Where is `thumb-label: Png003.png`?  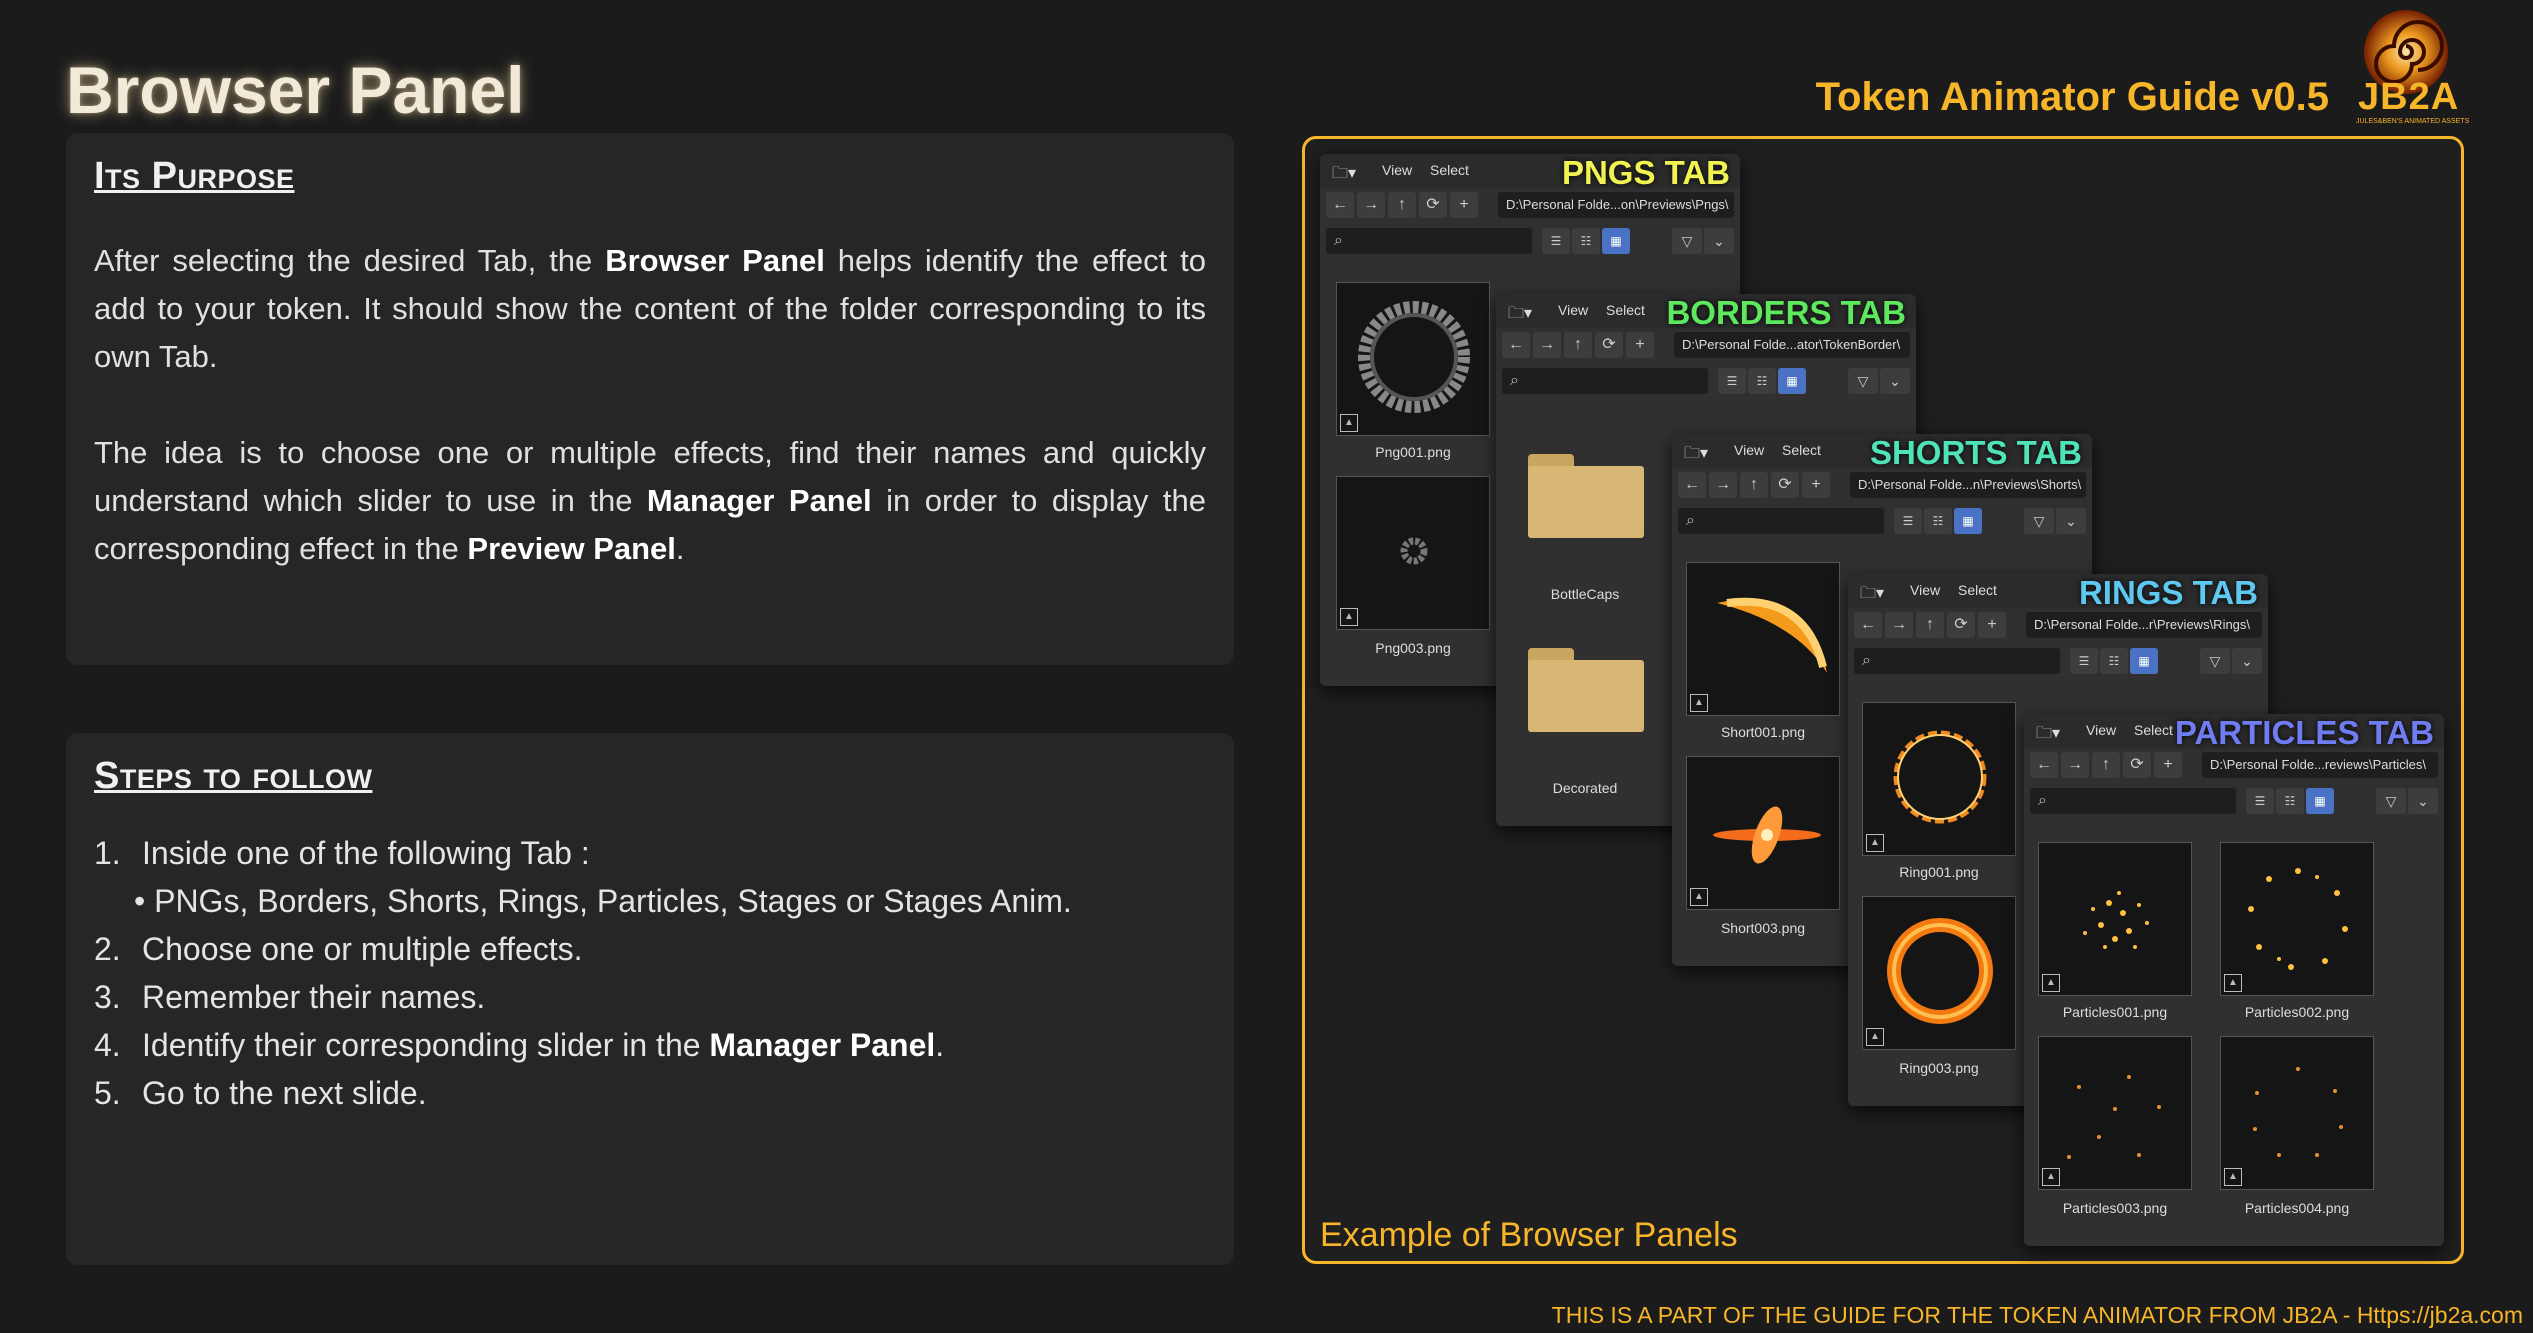 thumb-label: Png003.png is located at coordinates (1413, 648).